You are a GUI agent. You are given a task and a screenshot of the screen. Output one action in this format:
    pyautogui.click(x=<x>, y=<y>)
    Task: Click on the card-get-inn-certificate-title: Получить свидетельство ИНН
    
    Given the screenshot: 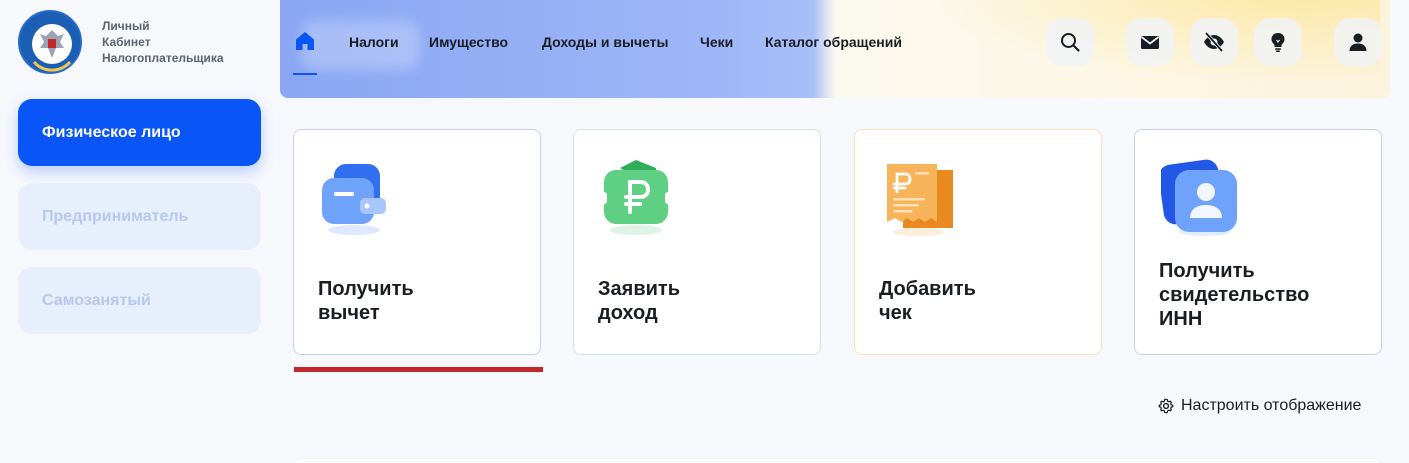 What is the action you would take?
    pyautogui.click(x=1259, y=295)
    